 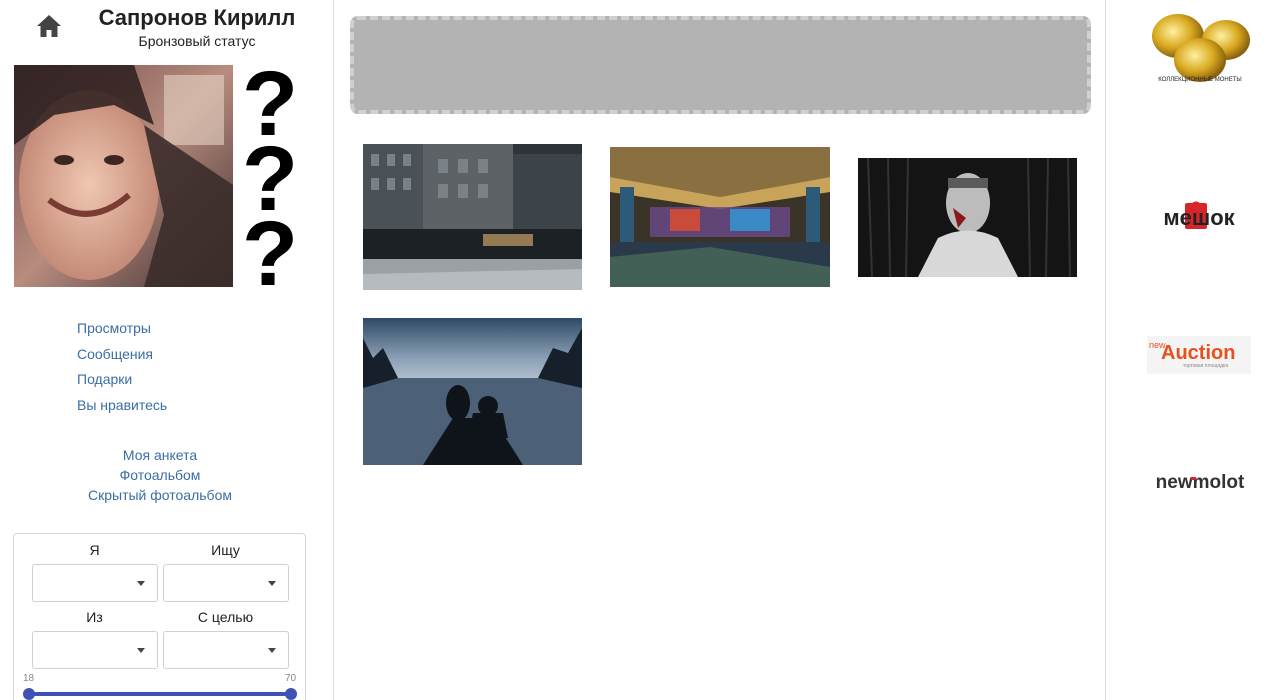 What do you see at coordinates (1105, 350) in the screenshot?
I see `right-divider` at bounding box center [1105, 350].